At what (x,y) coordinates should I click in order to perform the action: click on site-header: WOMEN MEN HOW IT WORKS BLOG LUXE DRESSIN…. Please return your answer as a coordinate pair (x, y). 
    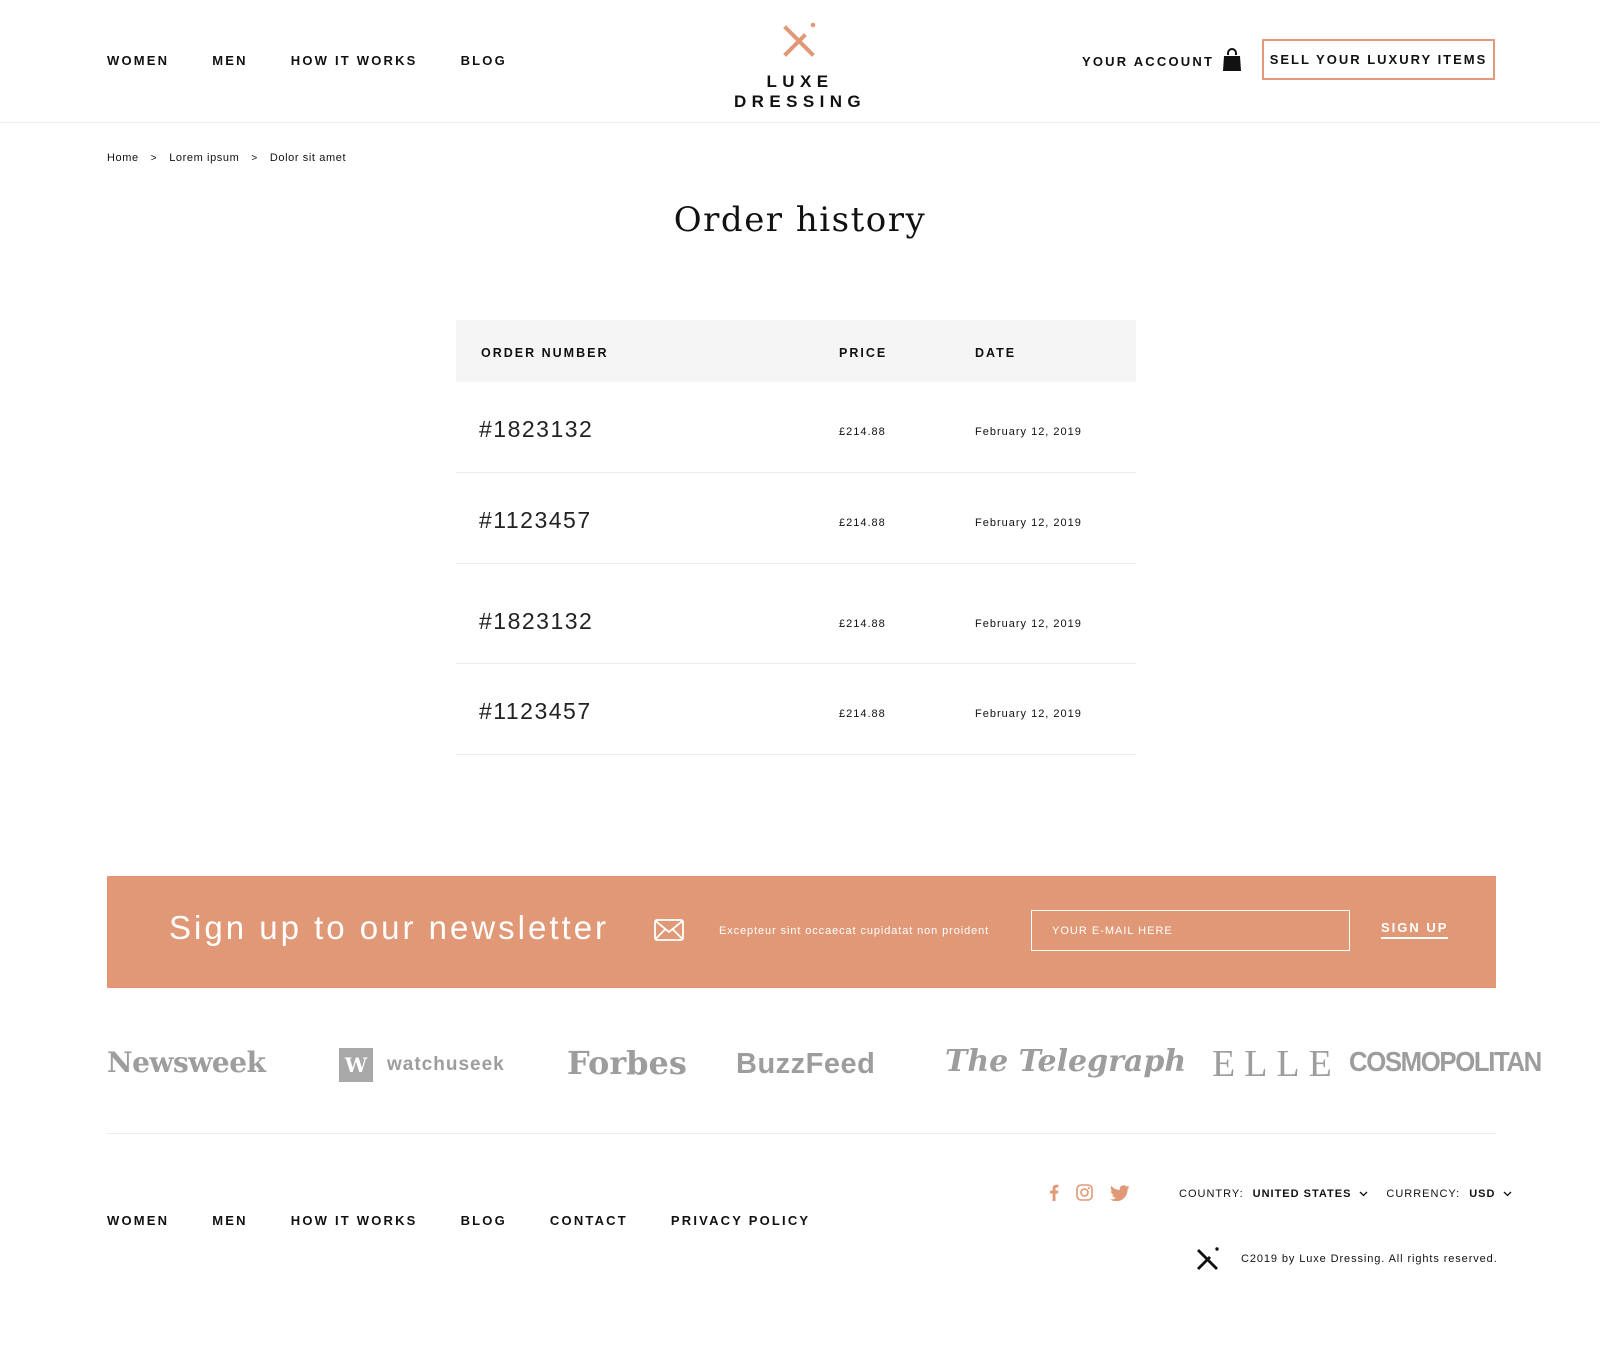
    Looking at the image, I should click on (800, 61).